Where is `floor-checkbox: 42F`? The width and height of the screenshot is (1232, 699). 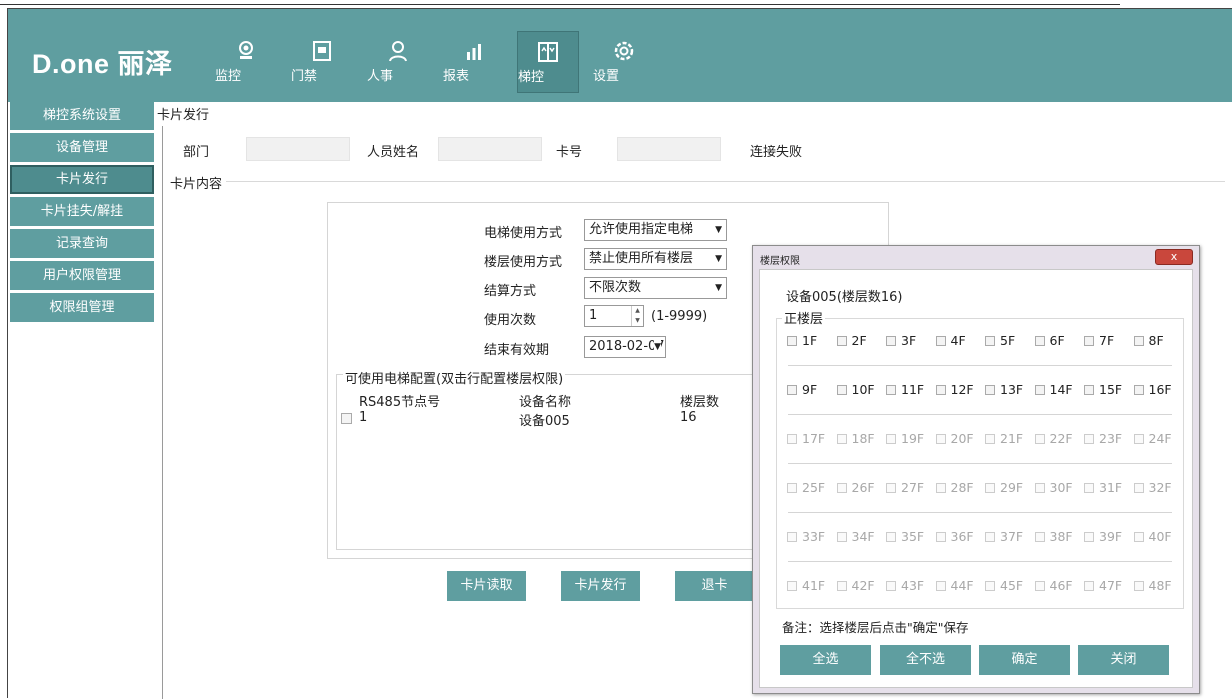
floor-checkbox: 42F is located at coordinates (855, 586).